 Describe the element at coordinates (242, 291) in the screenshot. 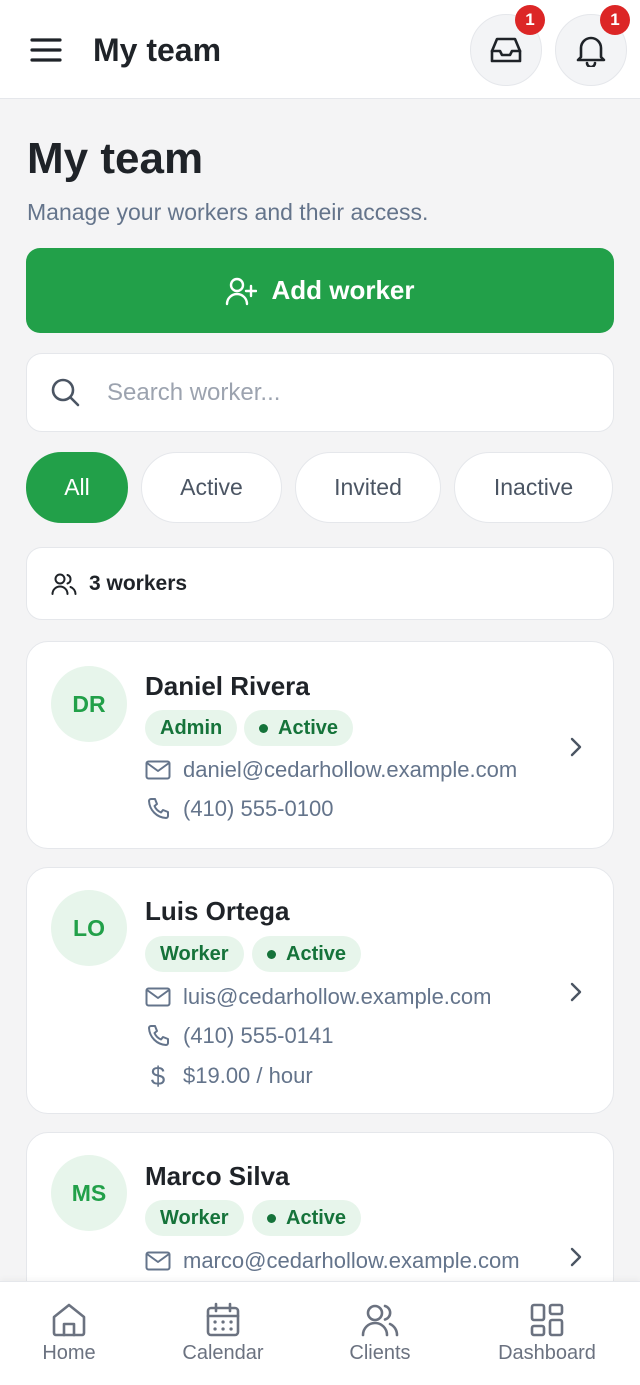

I see `user-plus-icon` at that location.